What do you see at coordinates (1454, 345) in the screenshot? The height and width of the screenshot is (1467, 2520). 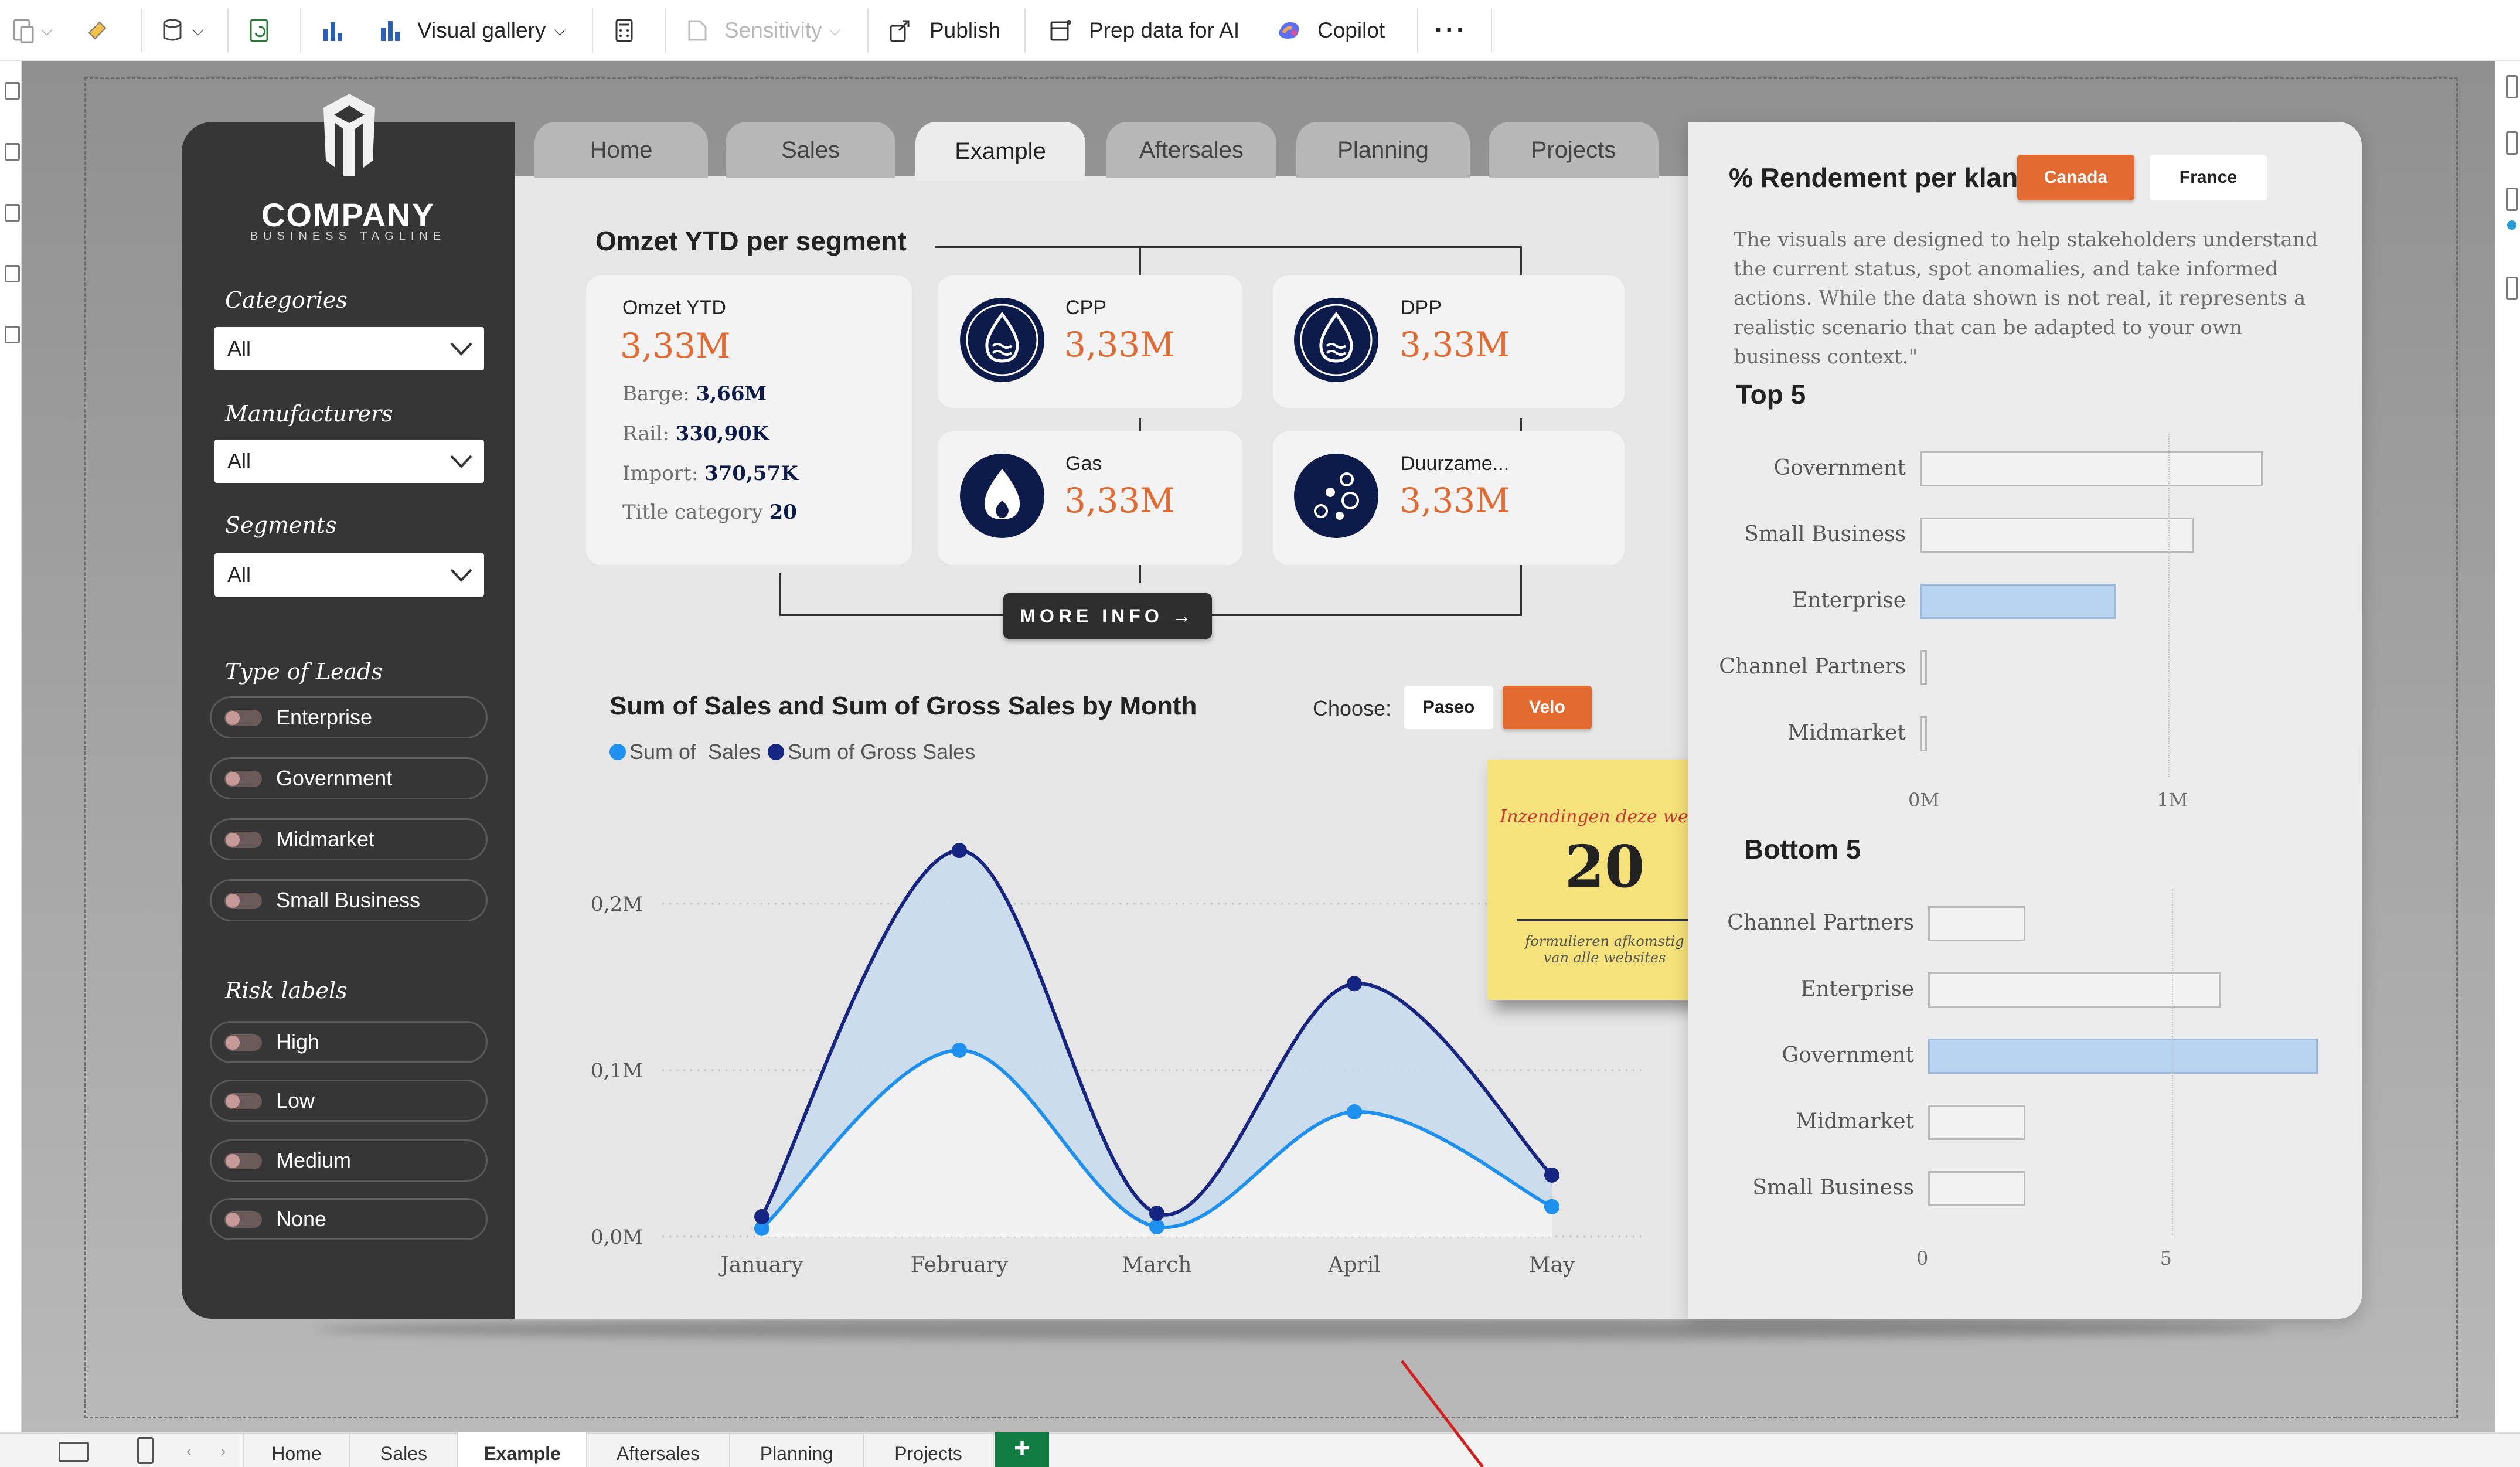 I see `dpp-value: 3,33M` at bounding box center [1454, 345].